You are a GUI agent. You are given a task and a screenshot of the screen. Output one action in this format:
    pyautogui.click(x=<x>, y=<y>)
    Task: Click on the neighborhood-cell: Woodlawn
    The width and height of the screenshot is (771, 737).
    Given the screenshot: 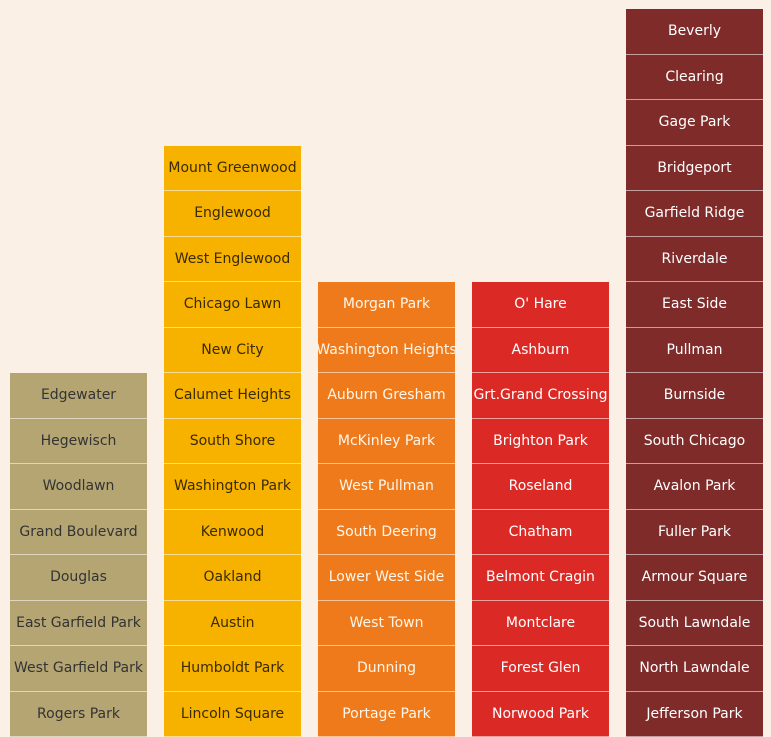 What is the action you would take?
    pyautogui.click(x=78, y=487)
    